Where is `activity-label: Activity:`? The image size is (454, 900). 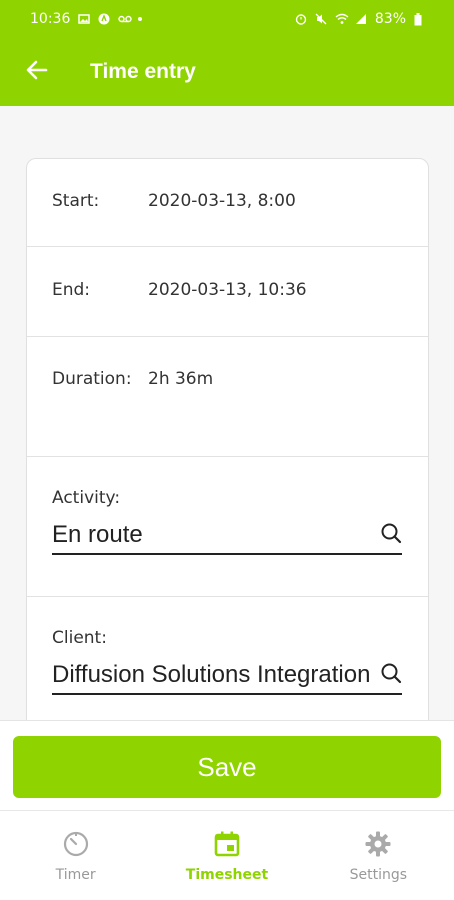 activity-label: Activity: is located at coordinates (86, 498).